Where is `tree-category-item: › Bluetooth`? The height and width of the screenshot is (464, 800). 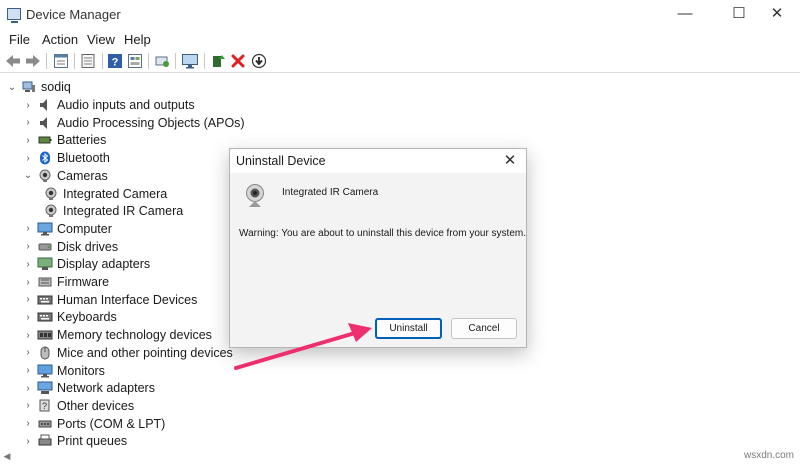
tree-category-item: › Bluetooth is located at coordinates (66, 158).